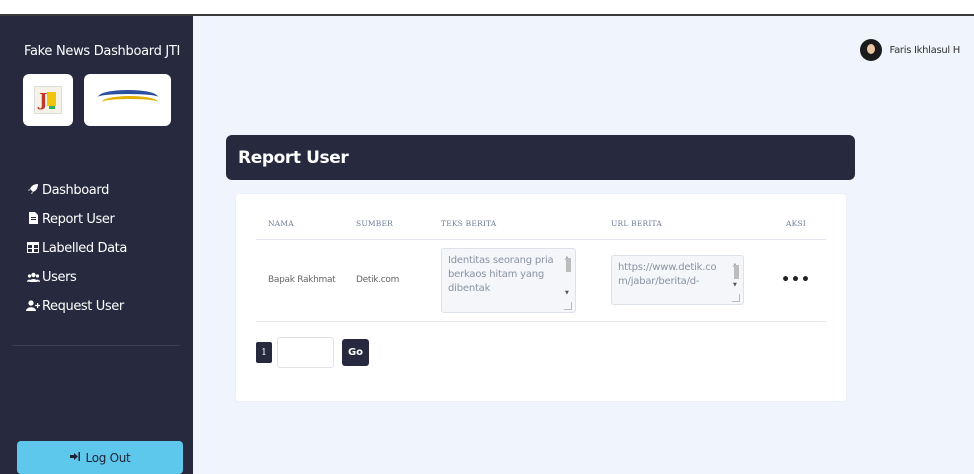  What do you see at coordinates (96, 345) in the screenshot?
I see `sidebar-divider` at bounding box center [96, 345].